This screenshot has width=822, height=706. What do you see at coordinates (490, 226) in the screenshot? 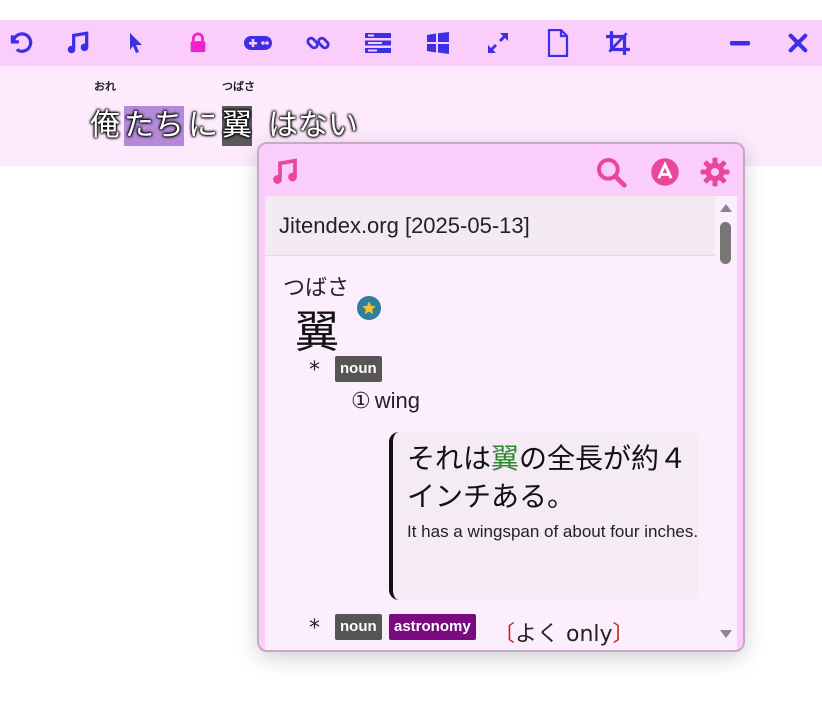
I see `dictionary-title: Jitendex.org [2025-05-13]` at bounding box center [490, 226].